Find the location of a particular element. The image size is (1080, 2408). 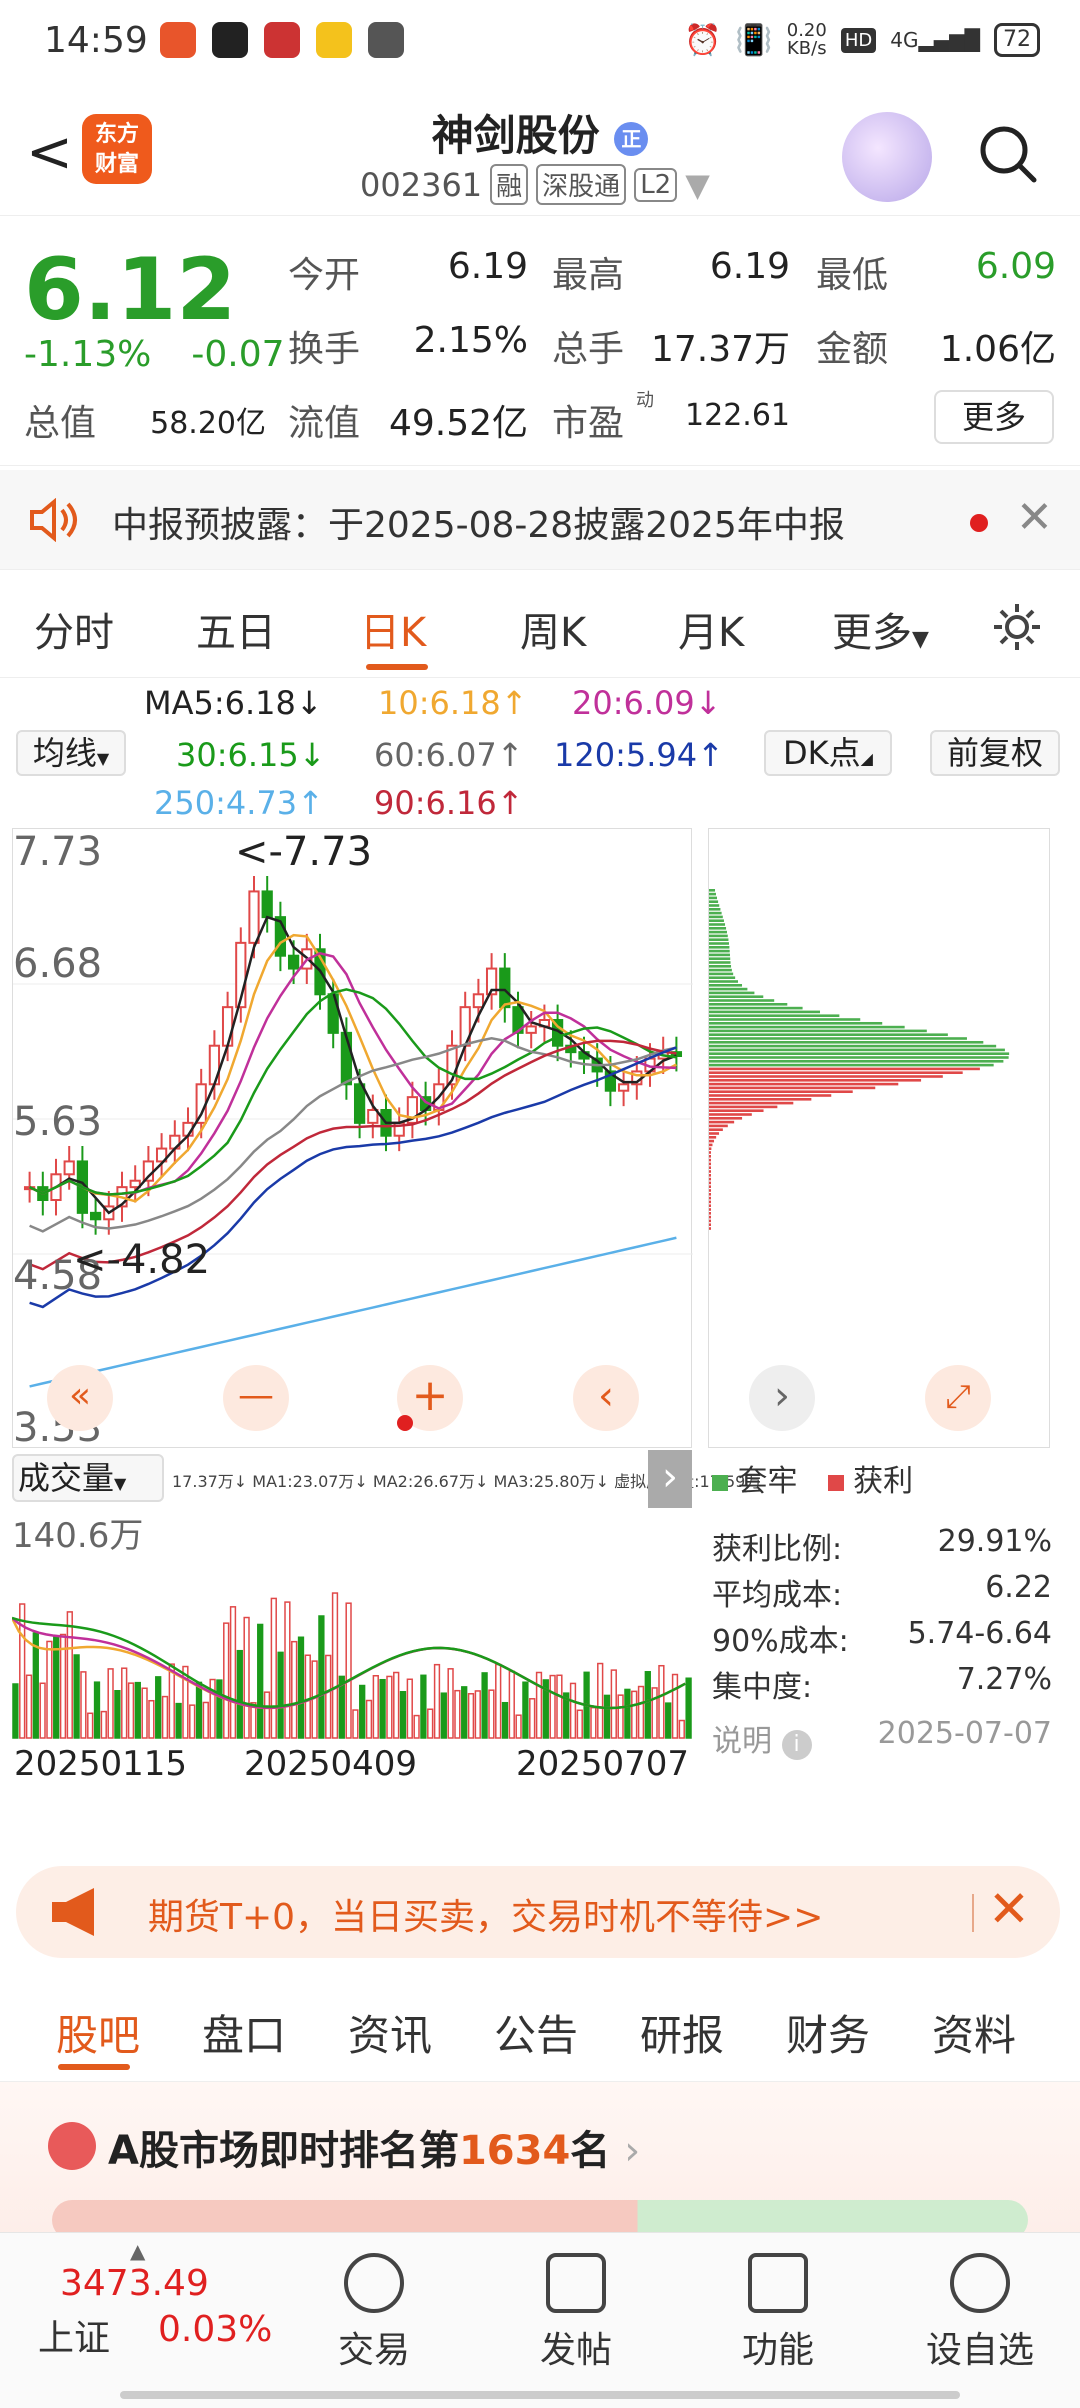

volume-selector: 成交量▼ is located at coordinates (88, 1478).